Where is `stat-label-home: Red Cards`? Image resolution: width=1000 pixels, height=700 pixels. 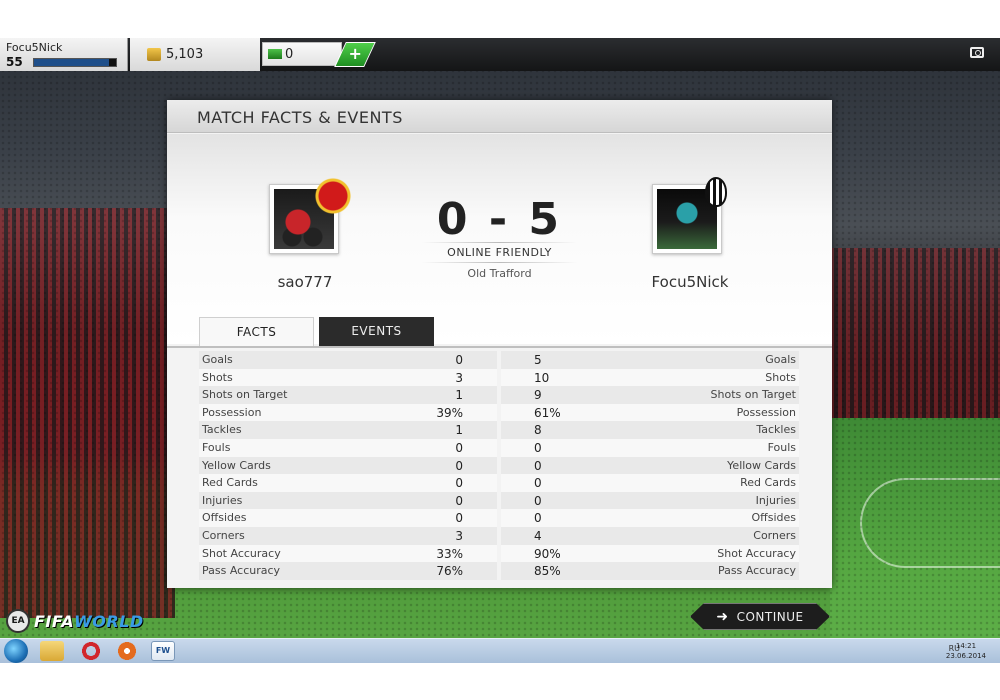 stat-label-home: Red Cards is located at coordinates (230, 483).